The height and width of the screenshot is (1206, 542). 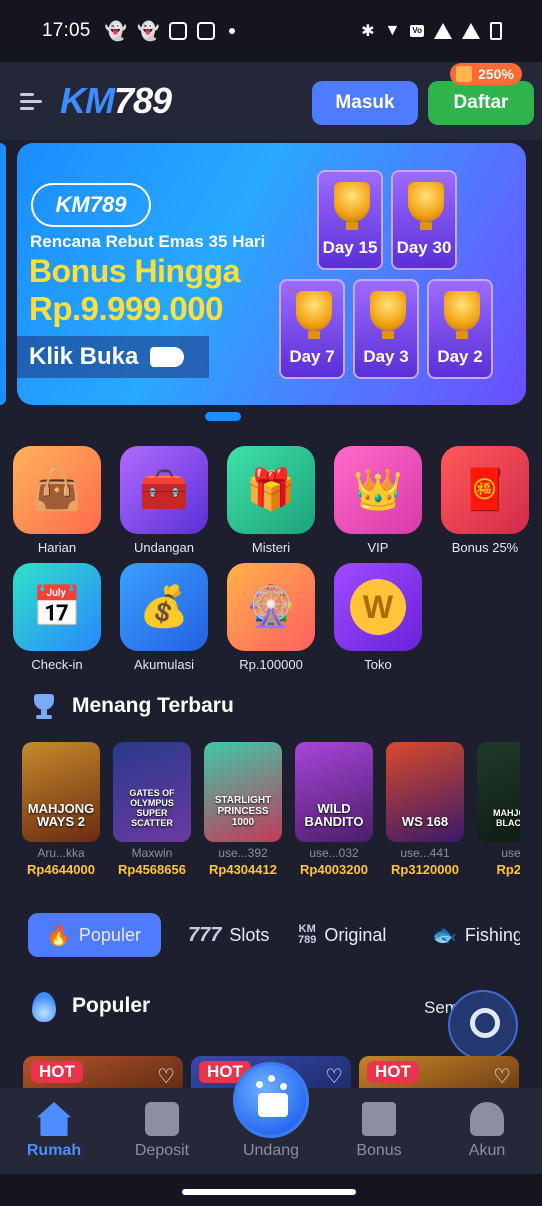 What do you see at coordinates (57, 607) in the screenshot?
I see `calendar-icon: 📅` at bounding box center [57, 607].